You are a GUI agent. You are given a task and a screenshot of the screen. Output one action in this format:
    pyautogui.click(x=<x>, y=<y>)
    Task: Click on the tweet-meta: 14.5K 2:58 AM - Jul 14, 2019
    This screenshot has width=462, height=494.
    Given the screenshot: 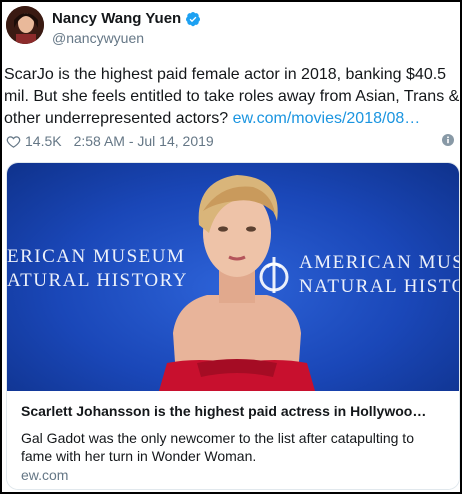 What is the action you would take?
    pyautogui.click(x=232, y=141)
    